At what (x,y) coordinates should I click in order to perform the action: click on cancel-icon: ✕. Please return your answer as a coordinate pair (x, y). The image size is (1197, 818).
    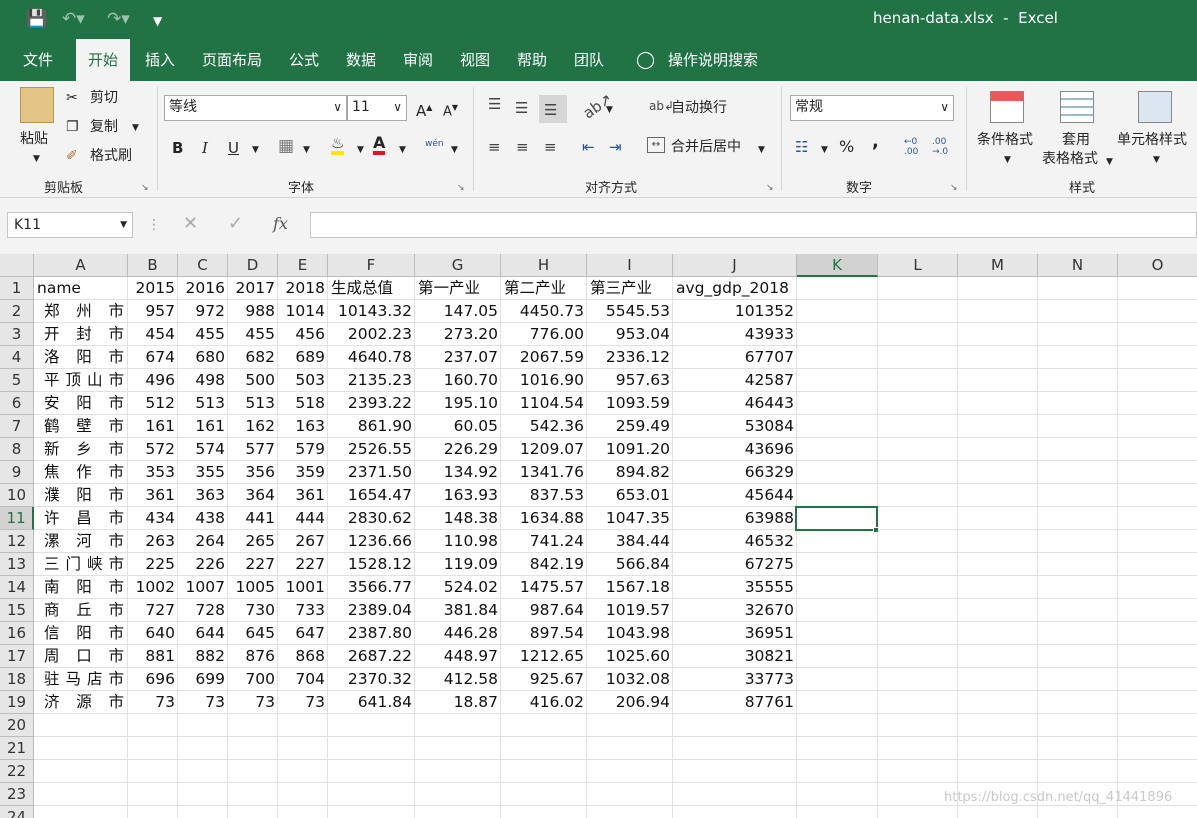
    Looking at the image, I should click on (190, 224).